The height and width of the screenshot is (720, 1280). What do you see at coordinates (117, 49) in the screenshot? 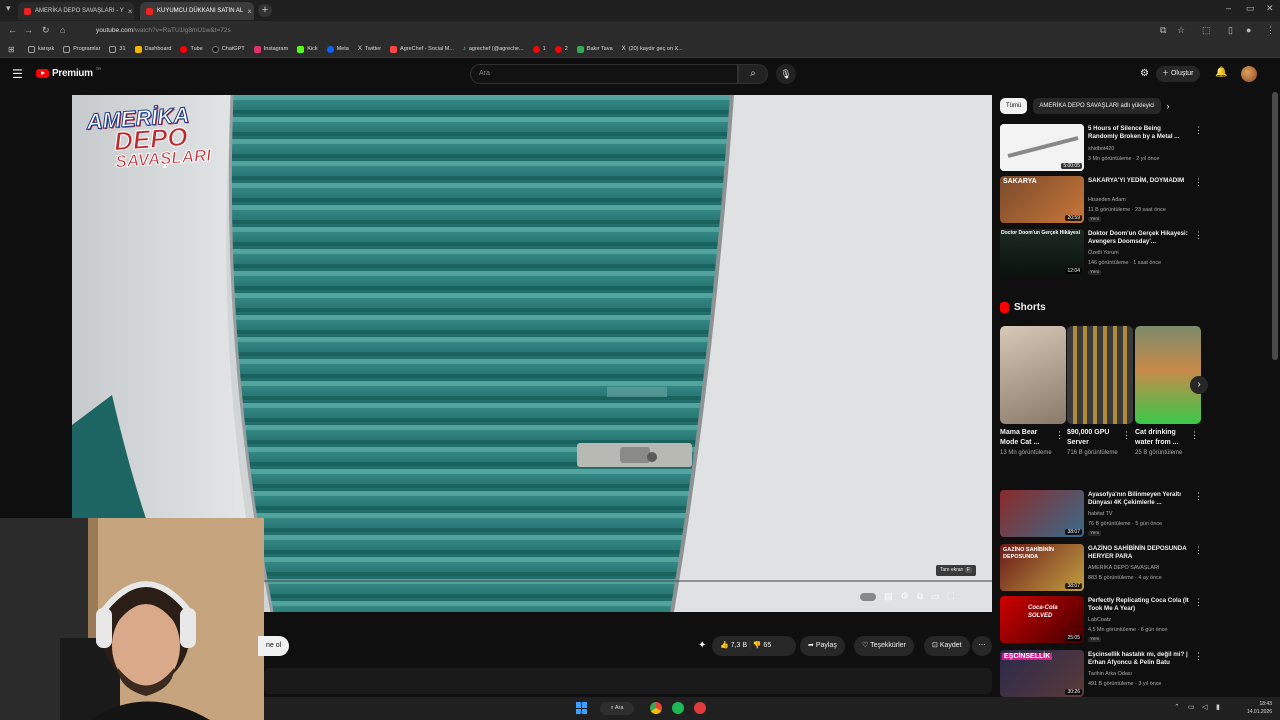
I see `bookmark-item: 31` at bounding box center [117, 49].